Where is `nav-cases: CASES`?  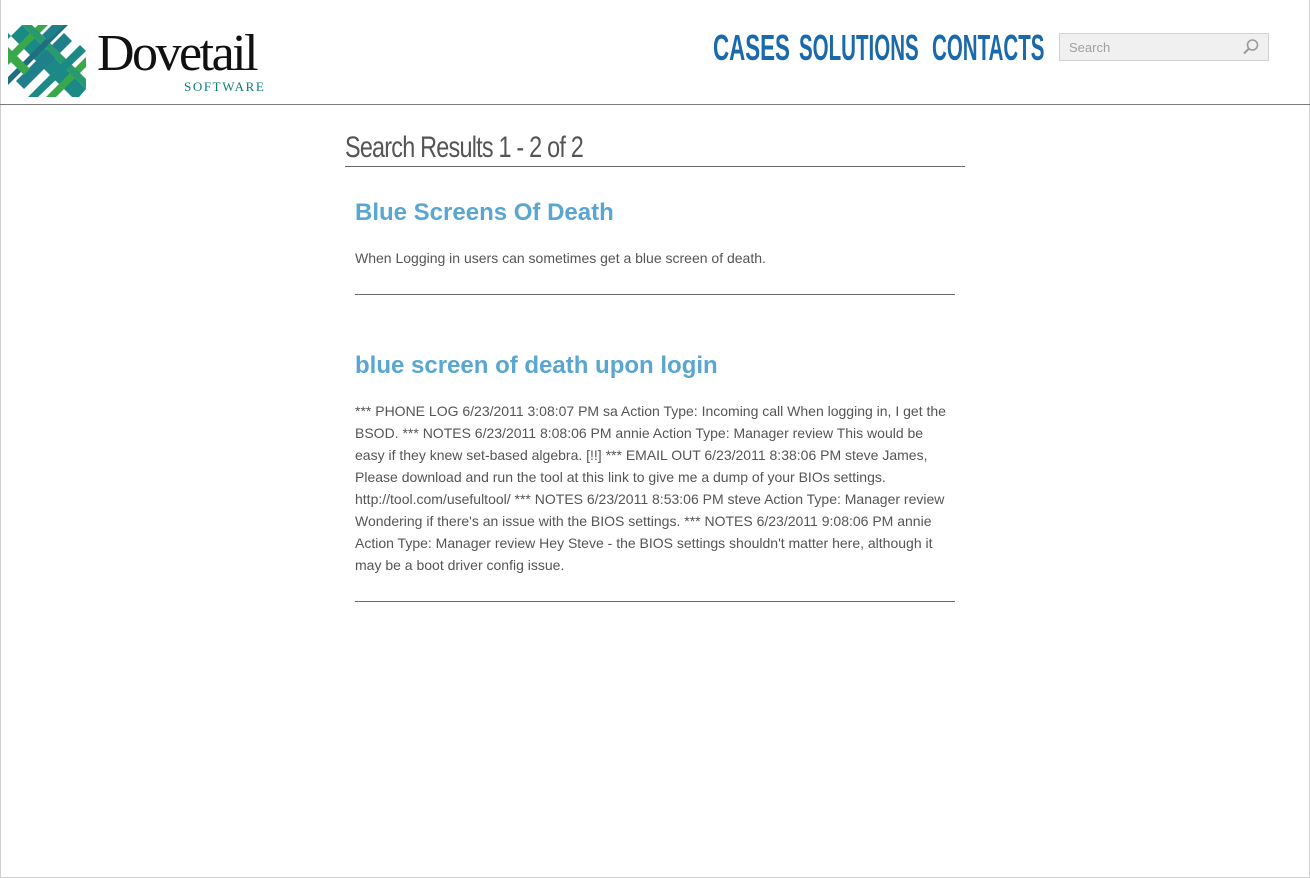 nav-cases: CASES is located at coordinates (751, 48).